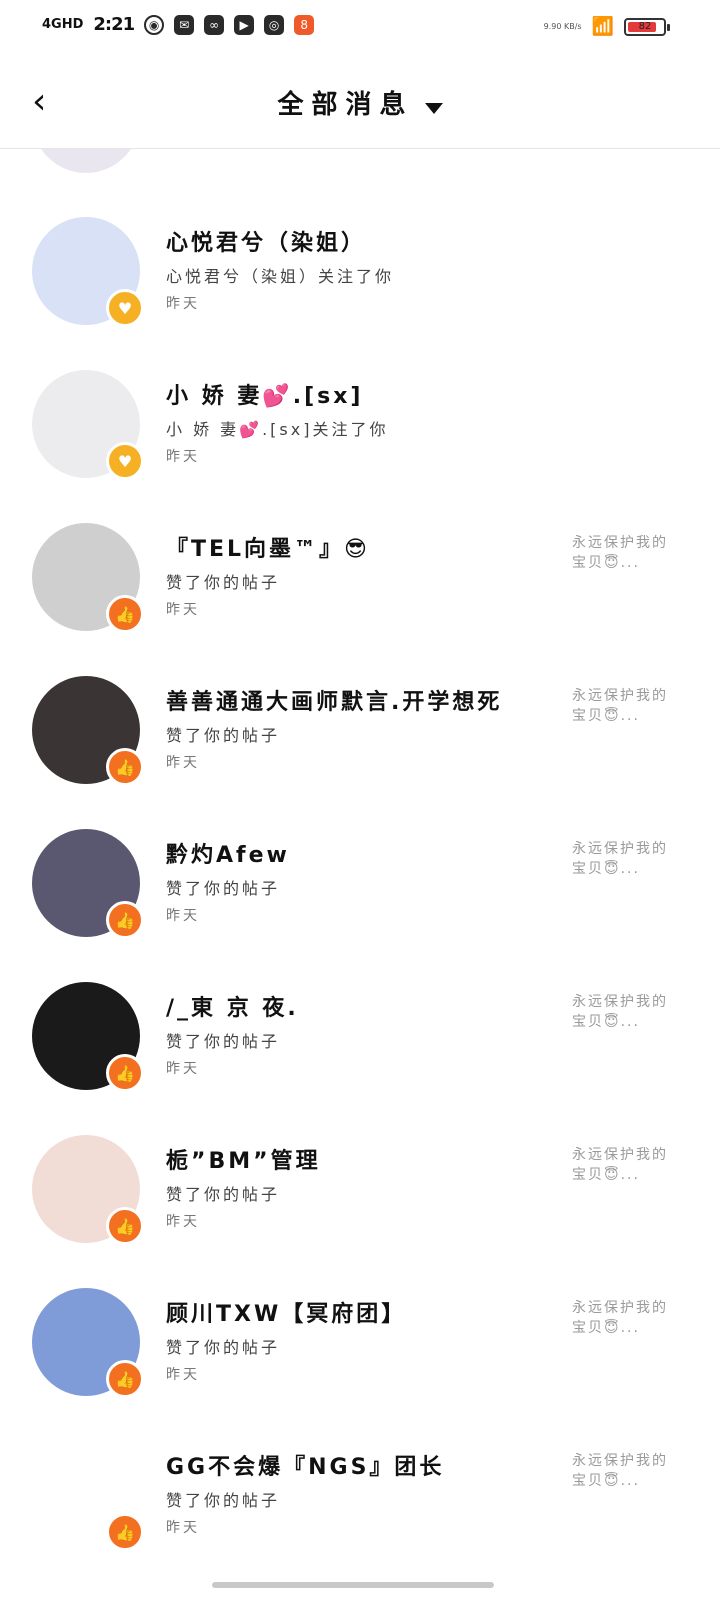 The image size is (720, 1600). I want to click on user-name: 栀”BM”管理, so click(243, 1159).